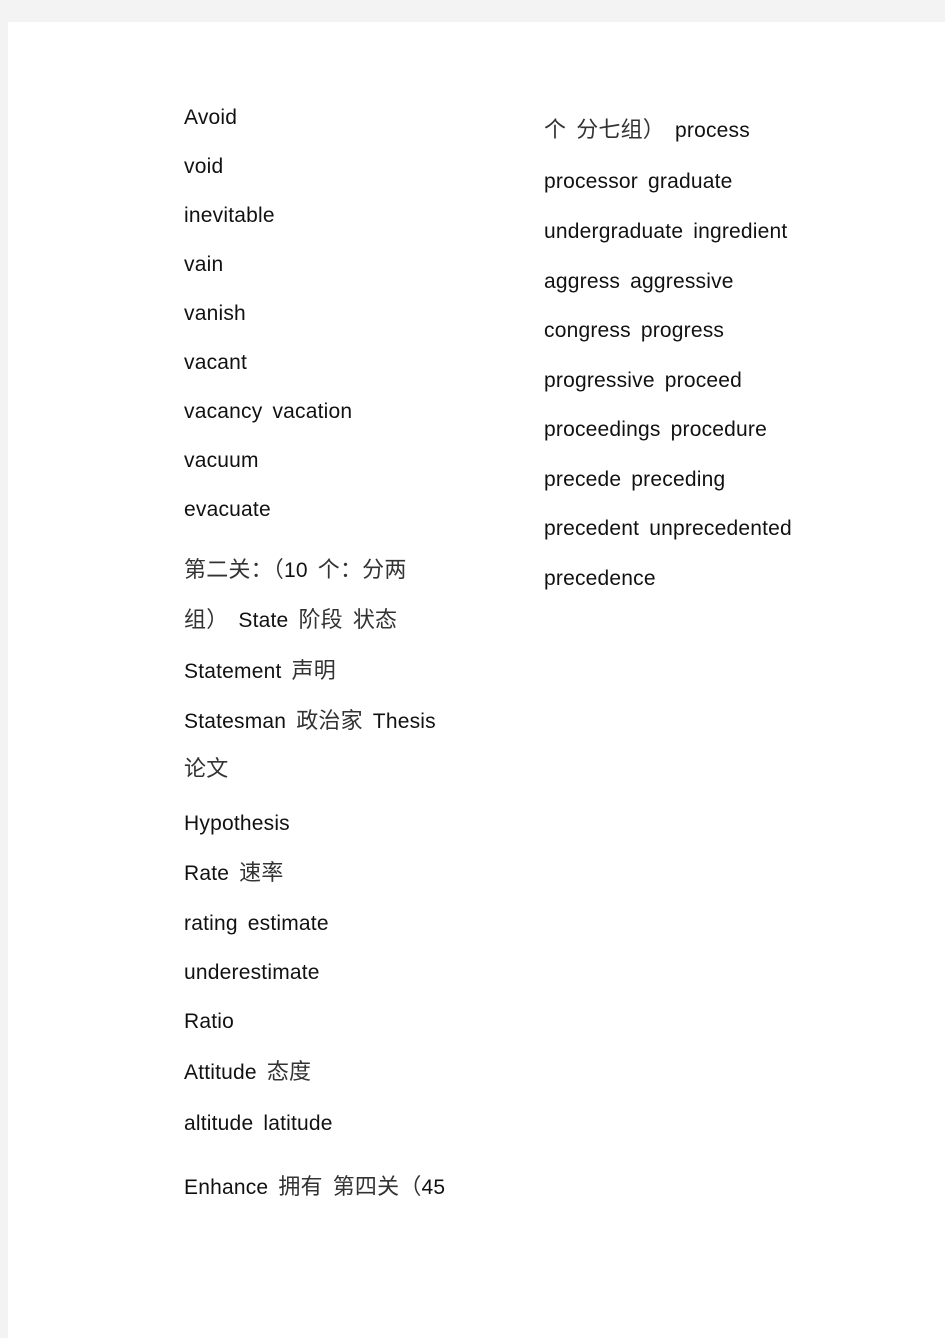 This screenshot has width=945, height=1338. What do you see at coordinates (261, 873) in the screenshot?
I see `chinese-text: 速率` at bounding box center [261, 873].